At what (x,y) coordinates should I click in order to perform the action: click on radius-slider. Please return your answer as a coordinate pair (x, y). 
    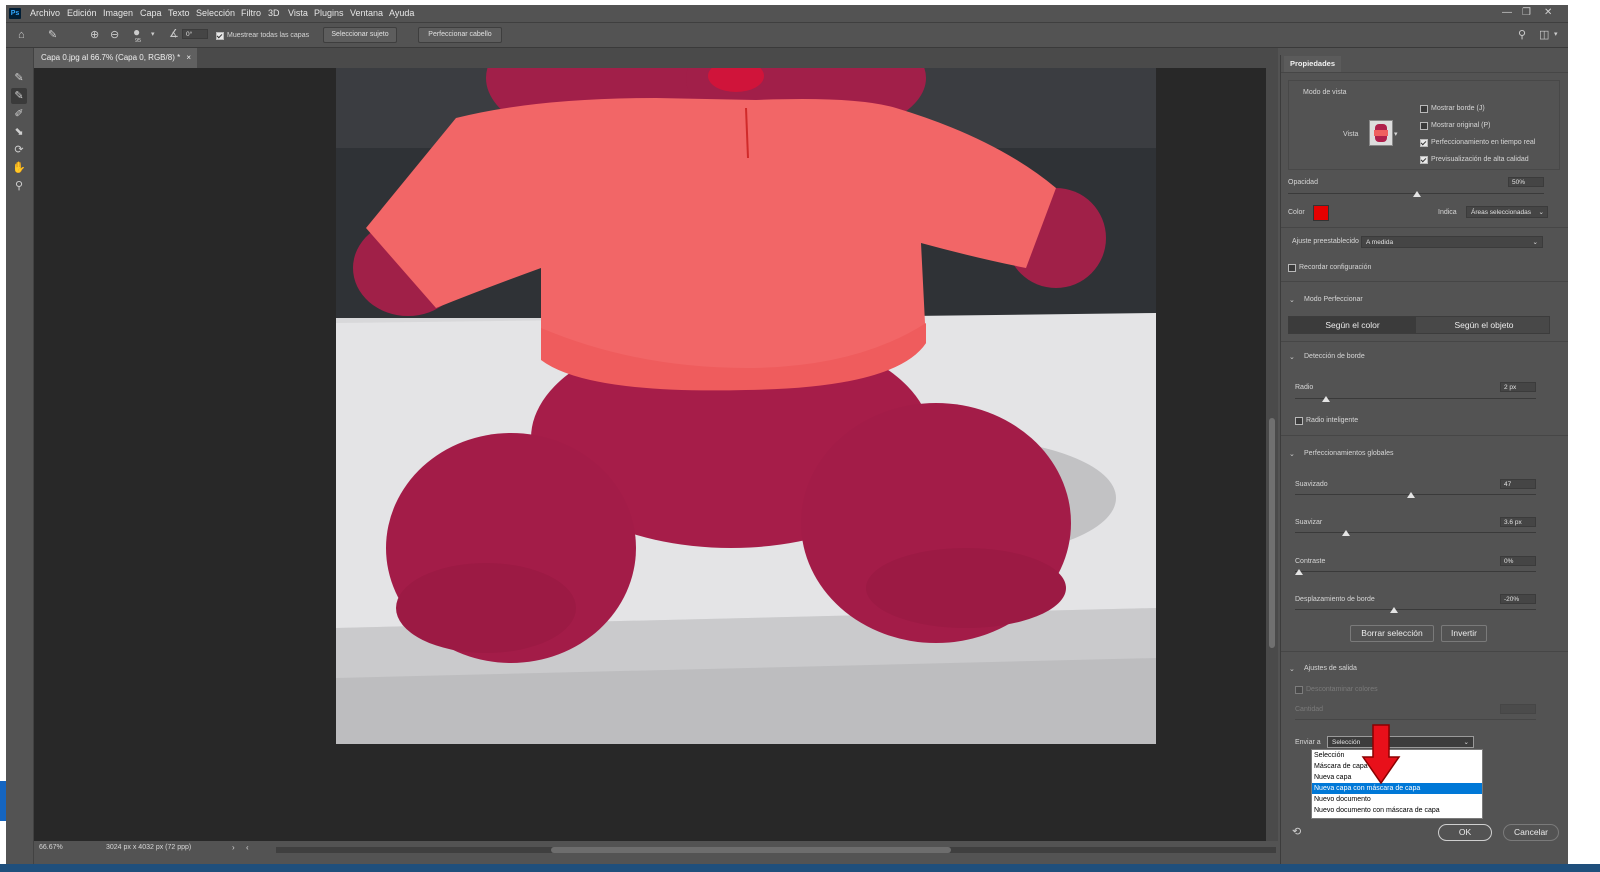
    Looking at the image, I should click on (1415, 398).